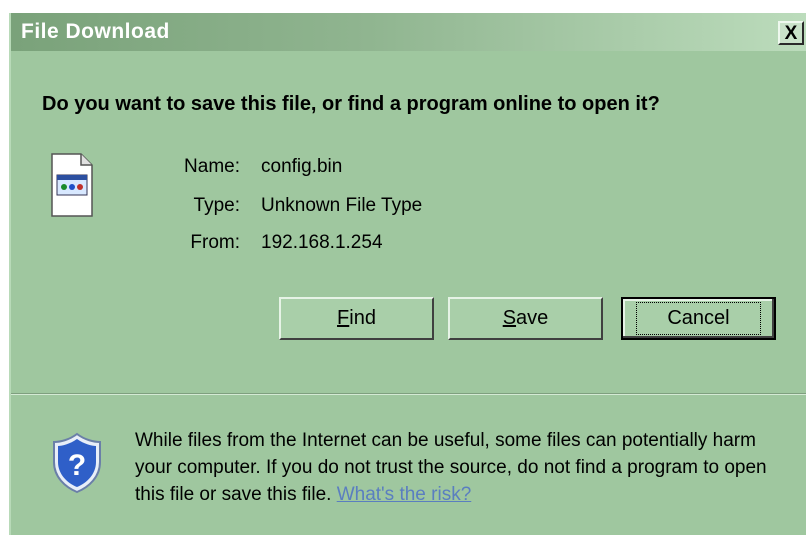 The image size is (806, 535). I want to click on close-button: X, so click(791, 33).